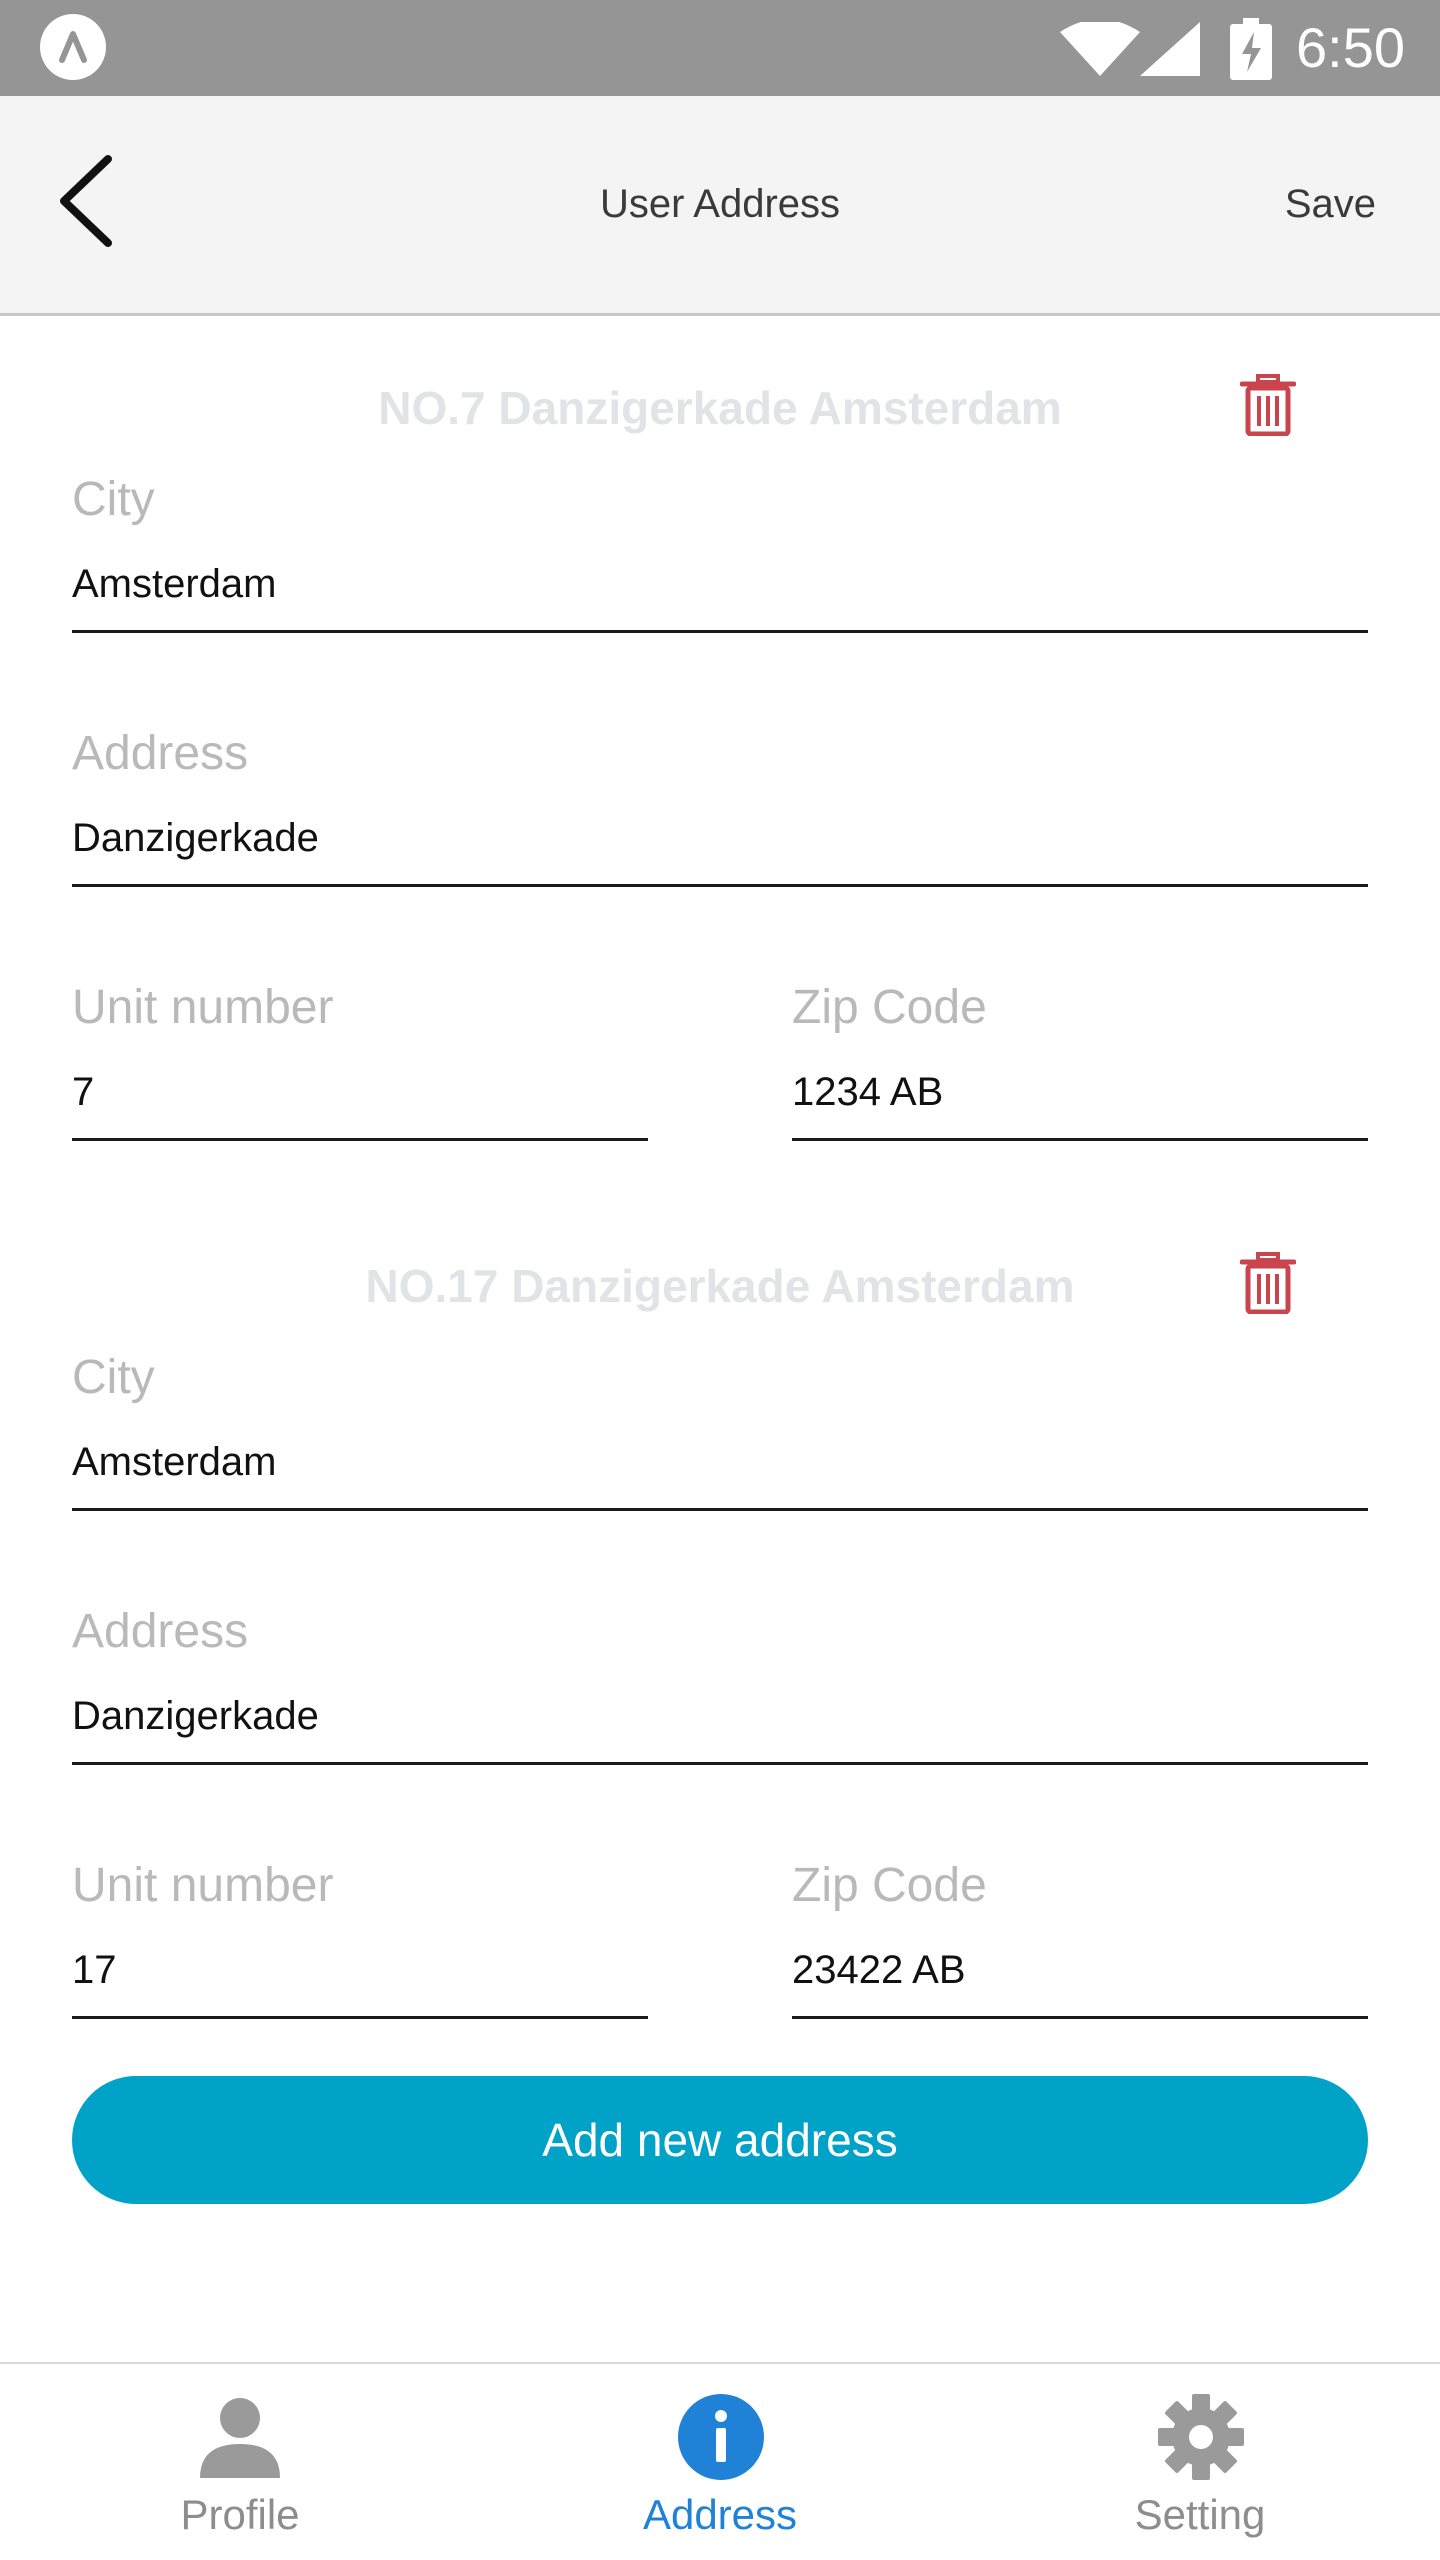  What do you see at coordinates (720, 408) in the screenshot?
I see `address-card-heading: NO.7 Danzigerkade Amsterdam` at bounding box center [720, 408].